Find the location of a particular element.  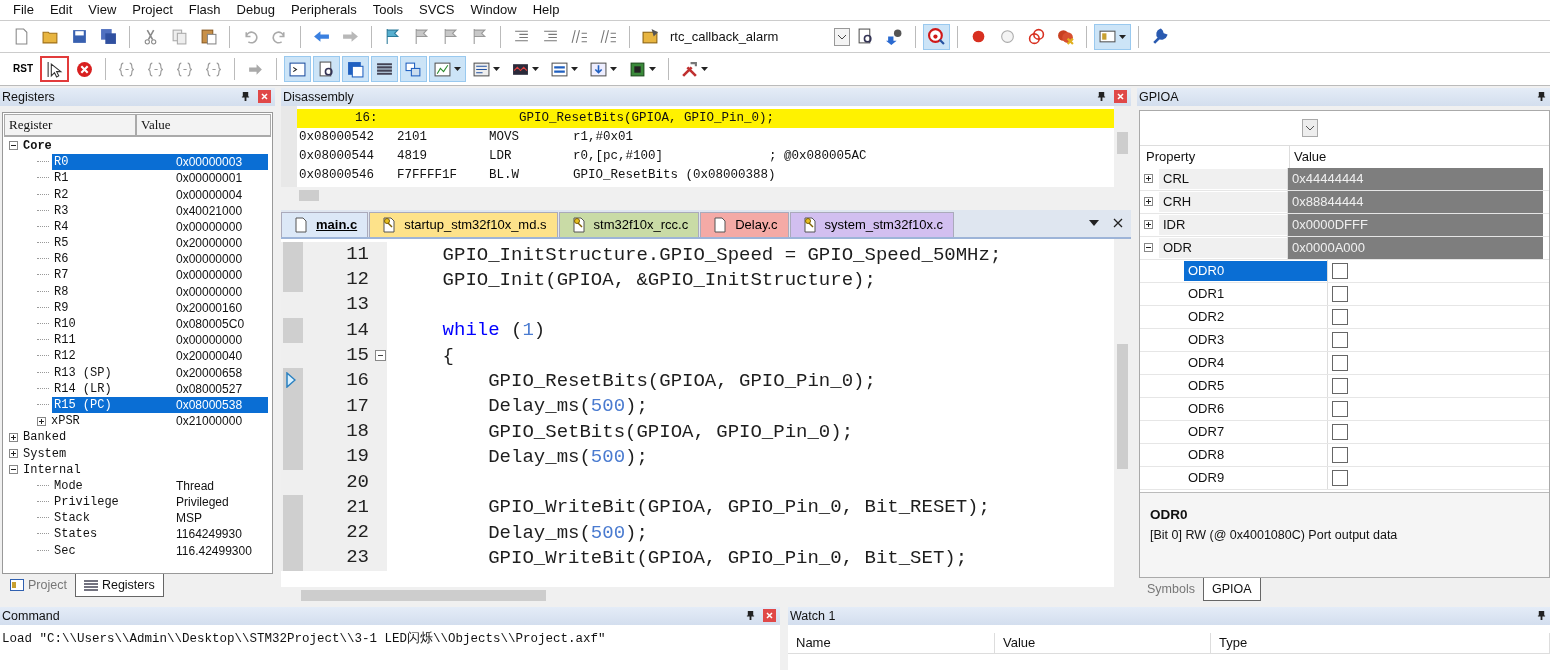

register-name: R4 is located at coordinates (61, 226).